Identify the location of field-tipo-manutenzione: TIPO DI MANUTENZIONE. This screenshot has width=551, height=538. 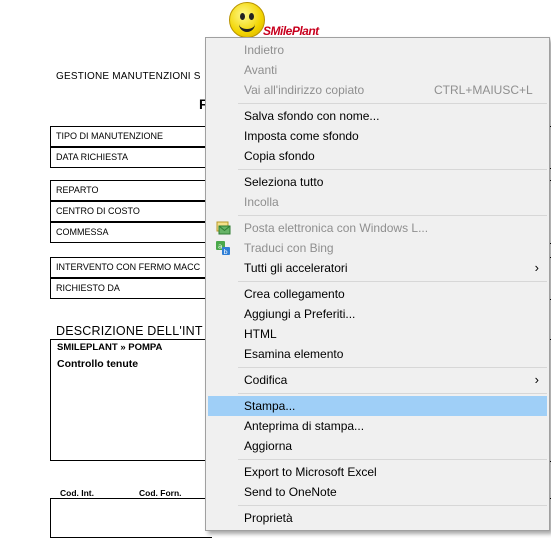
(130, 136).